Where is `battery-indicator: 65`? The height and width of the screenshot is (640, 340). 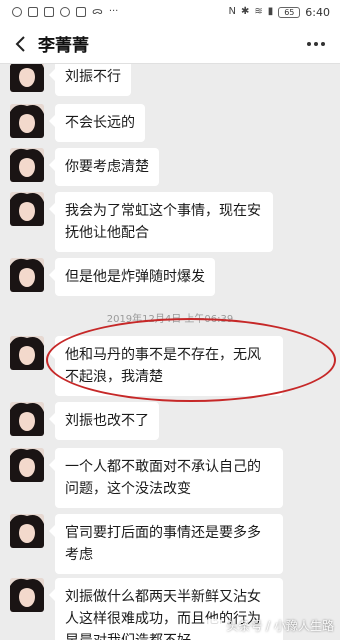 battery-indicator: 65 is located at coordinates (289, 12).